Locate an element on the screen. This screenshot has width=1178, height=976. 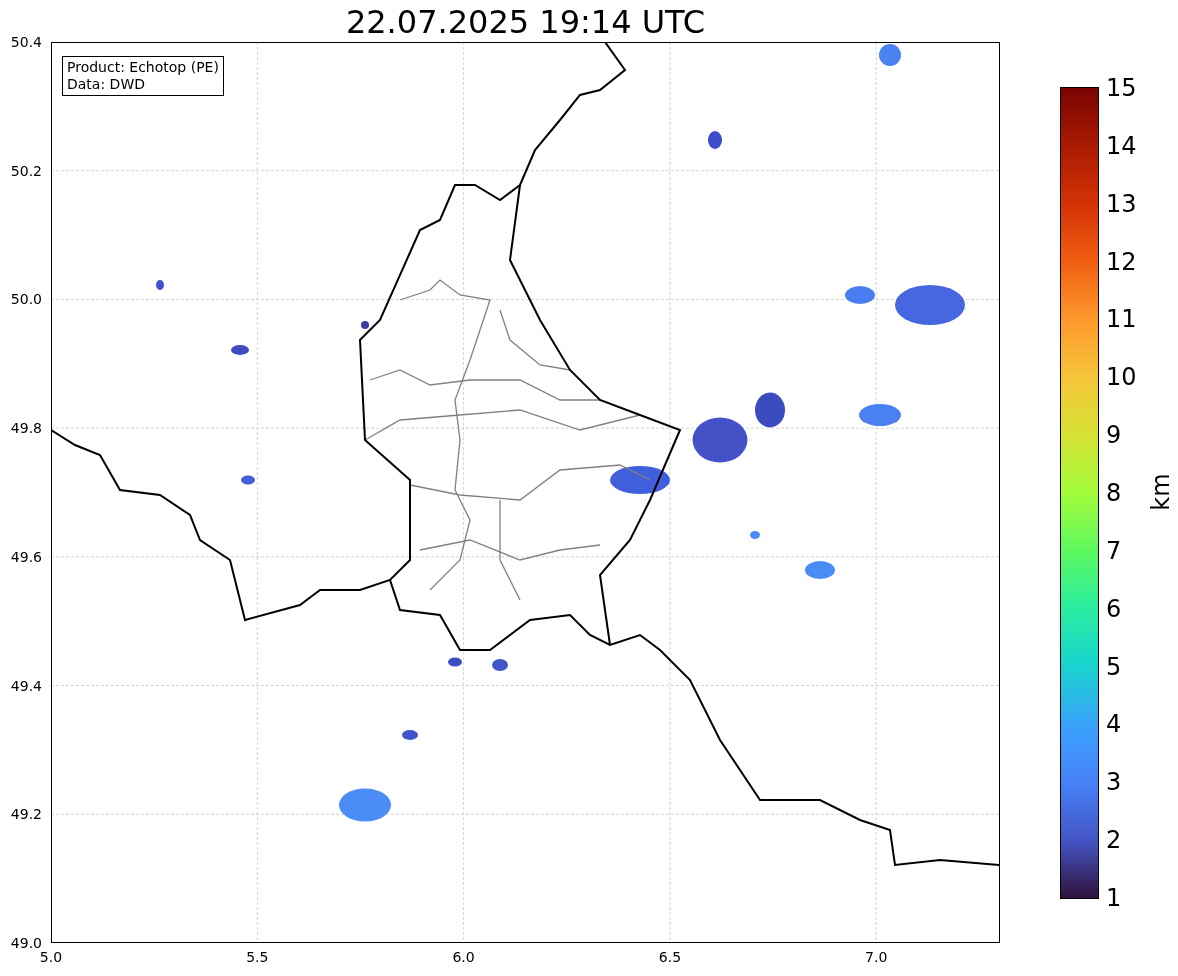
colorbar-tick-label: 13 is located at coordinates (1121, 203).